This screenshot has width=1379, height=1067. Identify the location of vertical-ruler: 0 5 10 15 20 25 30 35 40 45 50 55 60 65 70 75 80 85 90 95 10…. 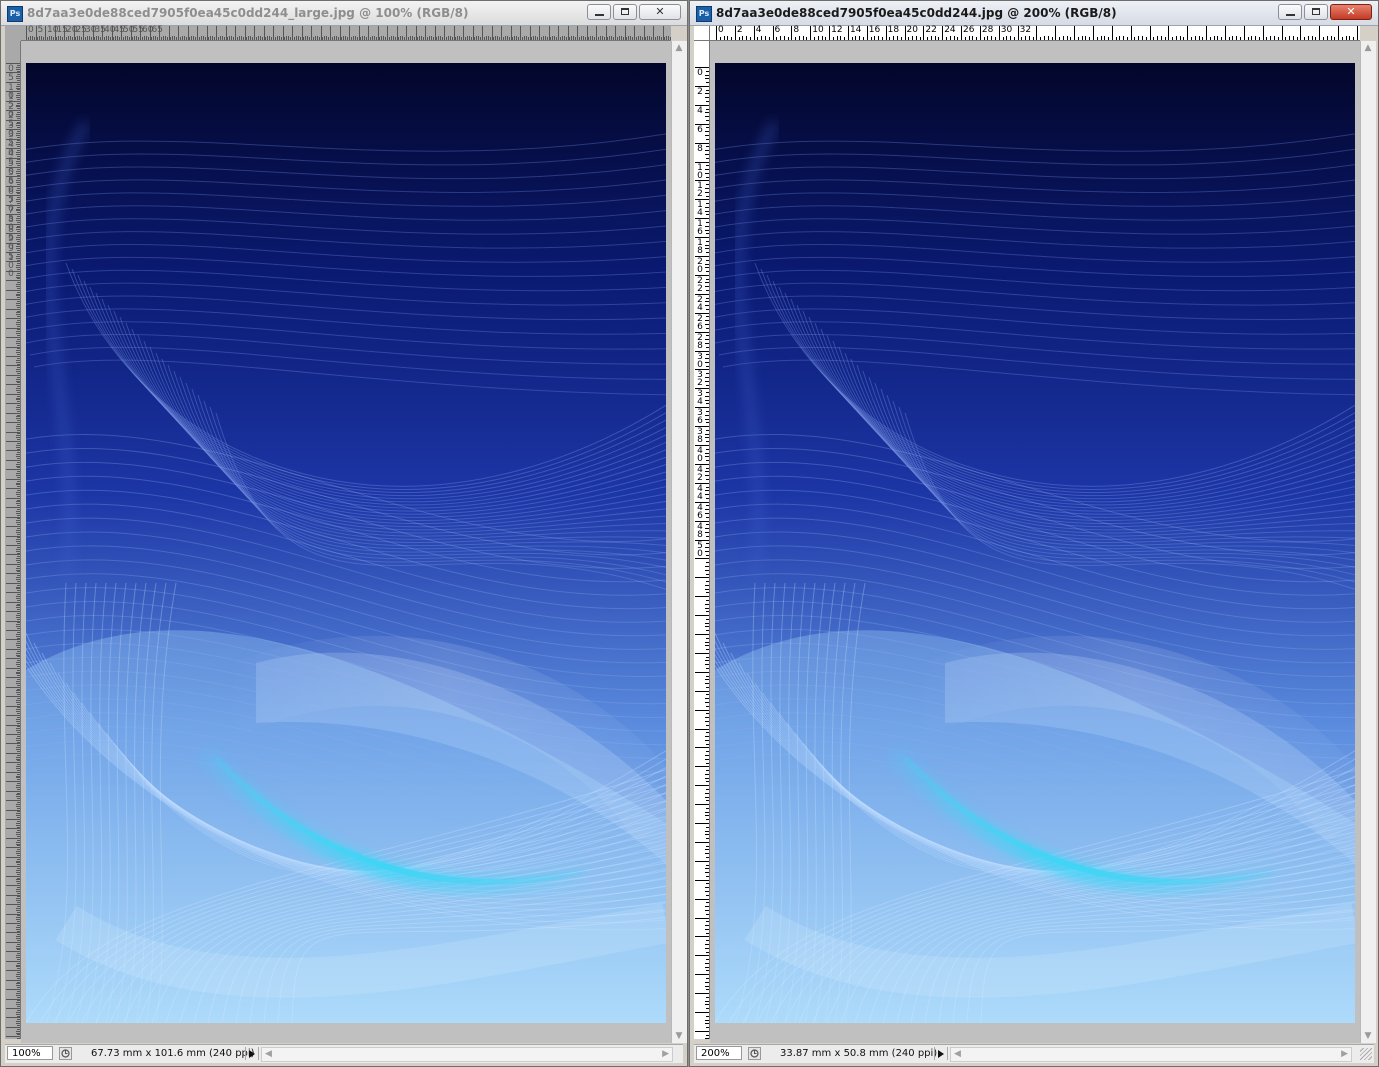
(13, 540).